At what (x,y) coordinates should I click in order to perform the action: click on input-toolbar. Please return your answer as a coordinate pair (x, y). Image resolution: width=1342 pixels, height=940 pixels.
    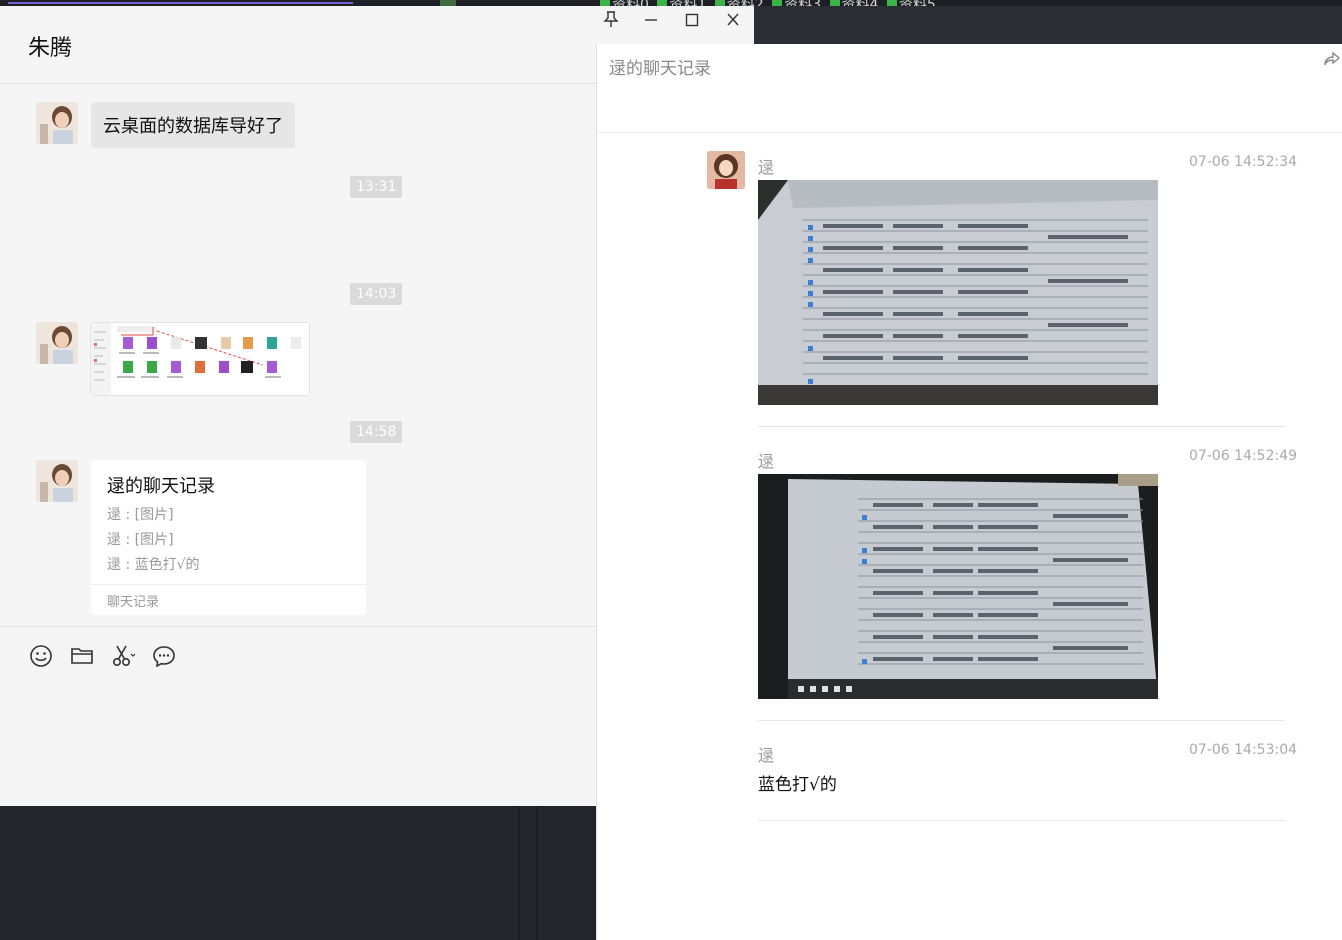
    Looking at the image, I should click on (298, 716).